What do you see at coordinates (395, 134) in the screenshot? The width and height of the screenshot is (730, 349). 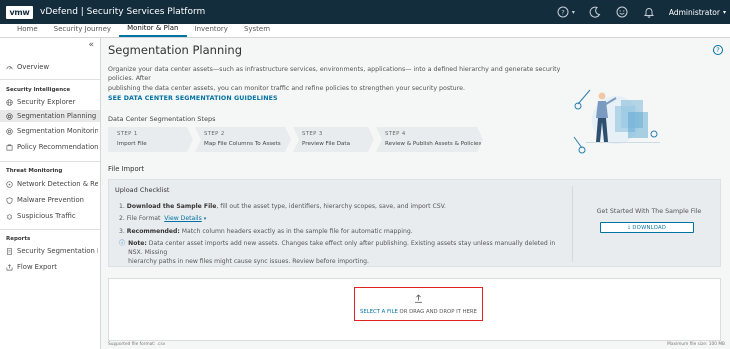 I see `step-number: STEP 4` at bounding box center [395, 134].